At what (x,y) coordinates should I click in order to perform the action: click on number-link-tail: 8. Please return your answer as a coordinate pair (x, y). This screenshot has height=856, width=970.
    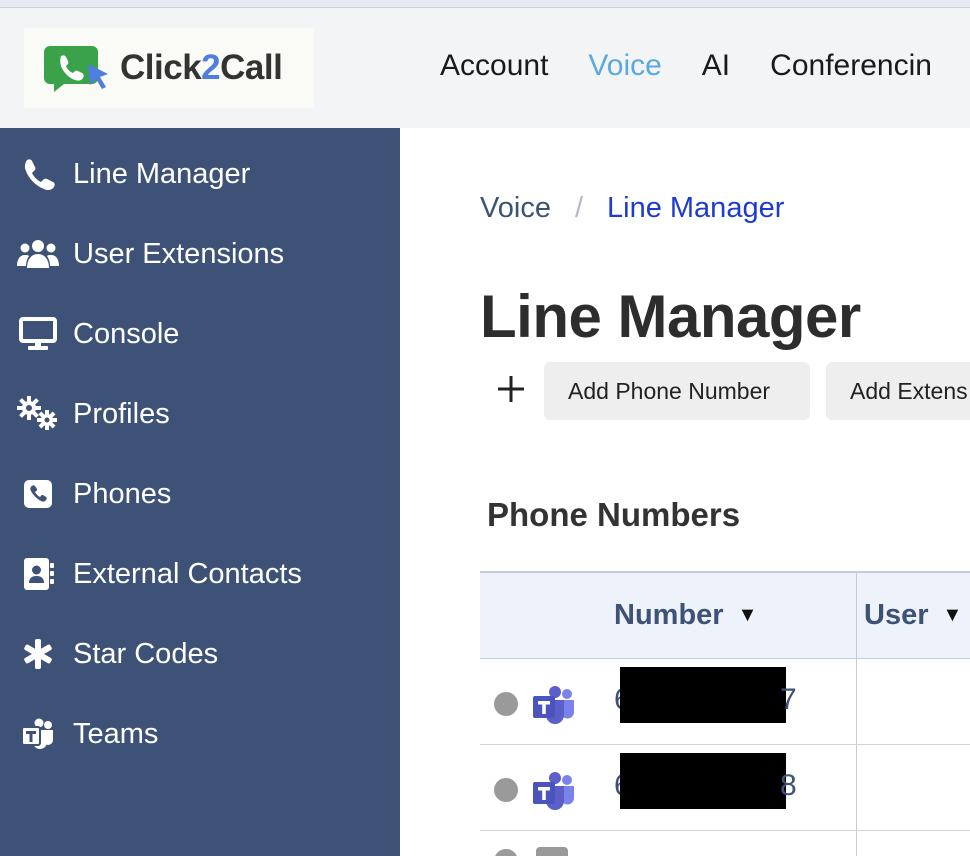
    Looking at the image, I should click on (788, 786).